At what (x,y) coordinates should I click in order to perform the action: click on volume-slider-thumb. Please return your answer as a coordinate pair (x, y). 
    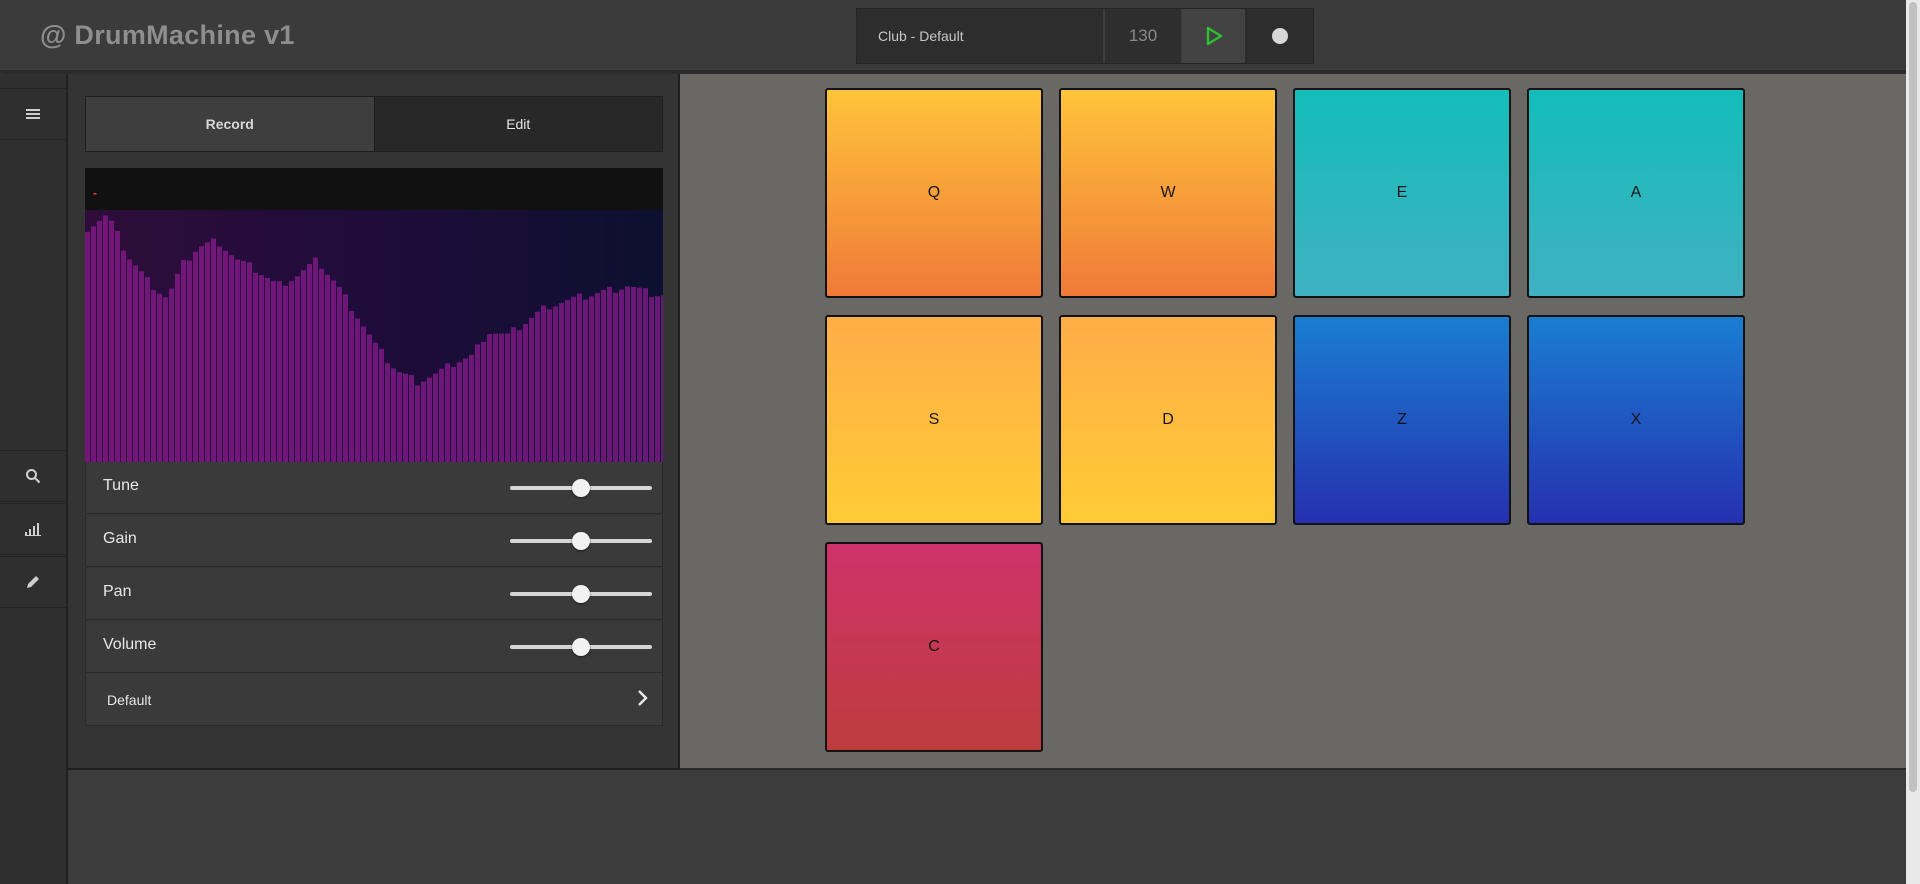
    Looking at the image, I should click on (581, 647).